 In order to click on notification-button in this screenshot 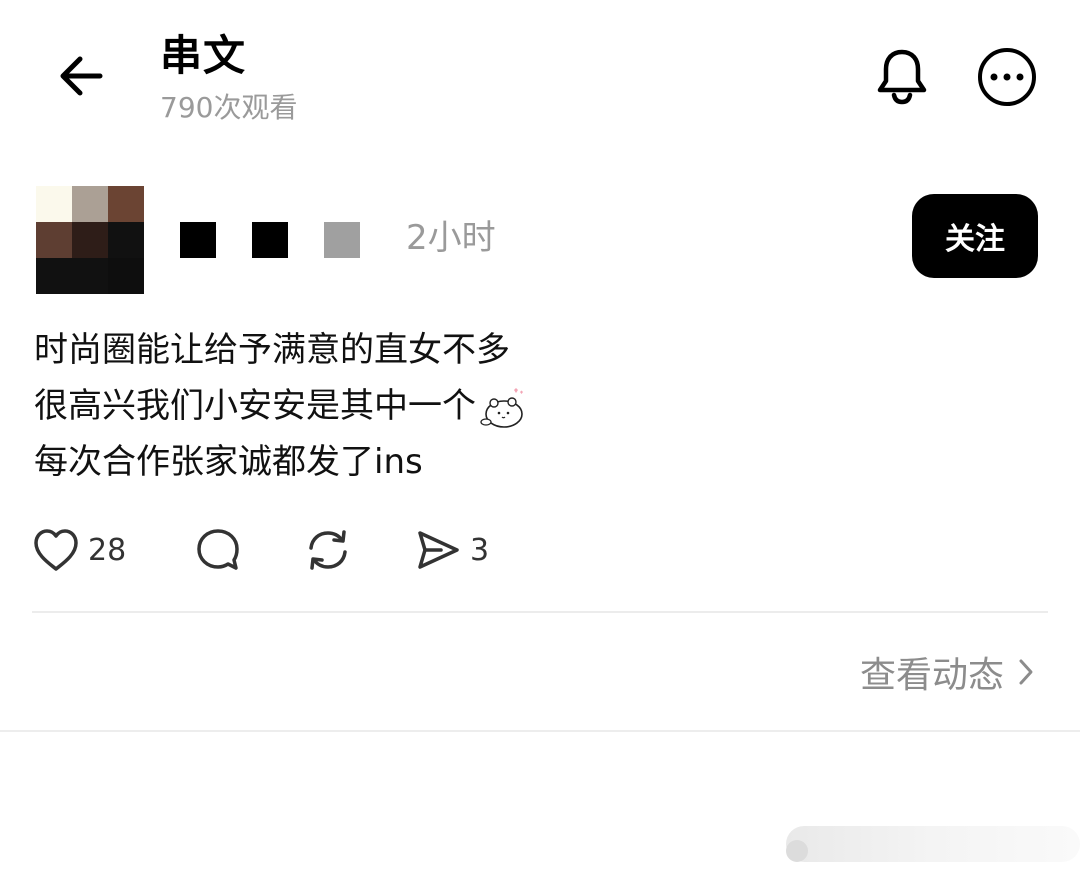, I will do `click(902, 76)`.